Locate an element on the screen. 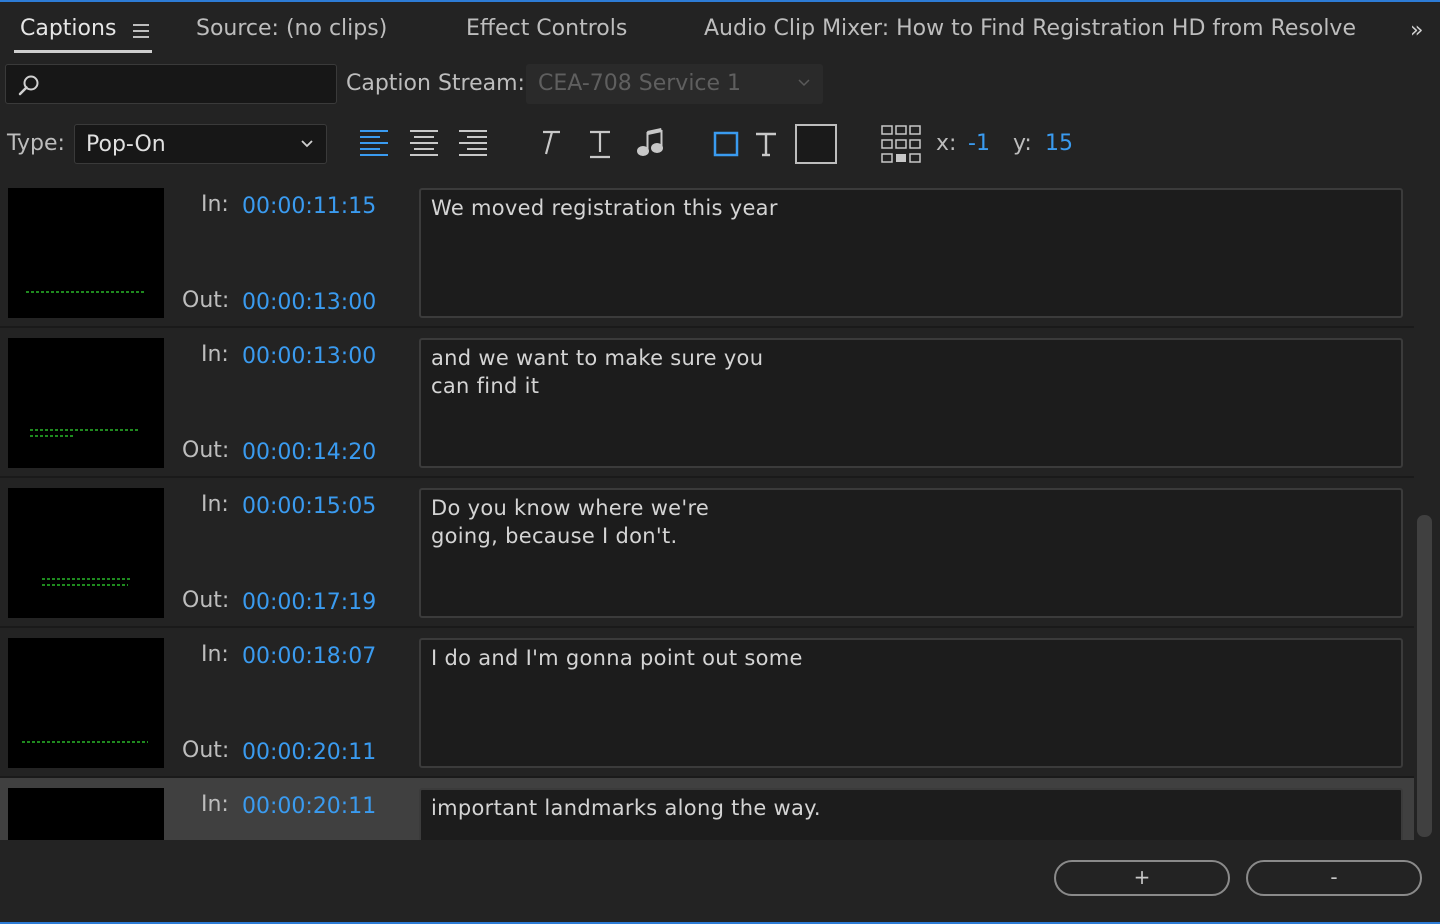  tab-captions: Captions is located at coordinates (68, 28).